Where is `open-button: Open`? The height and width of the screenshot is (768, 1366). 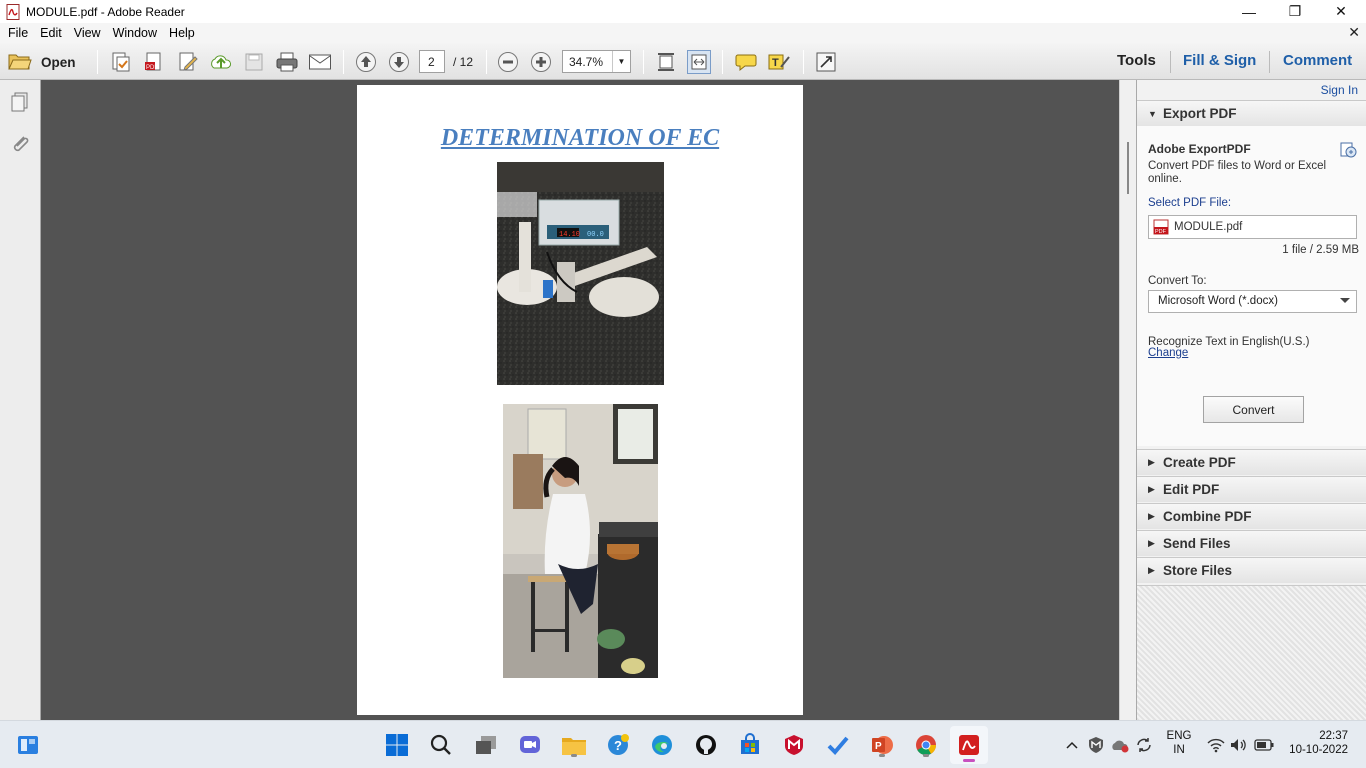
open-button: Open is located at coordinates (45, 62).